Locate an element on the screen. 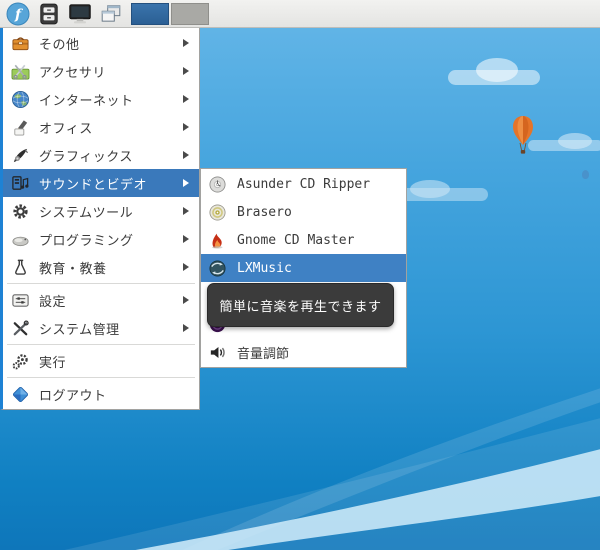 The width and height of the screenshot is (600, 550). submenu-item-asunder: Asunder CD Ripper is located at coordinates (303, 184).